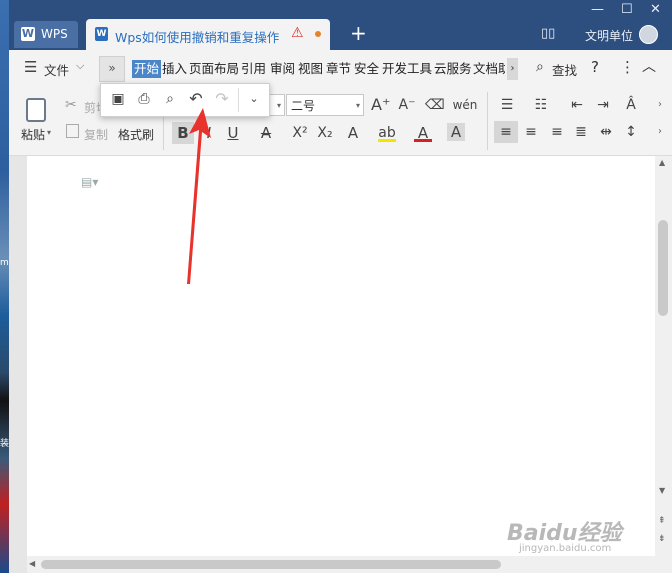 The width and height of the screenshot is (672, 573). I want to click on text-effect-button: A, so click(353, 133).